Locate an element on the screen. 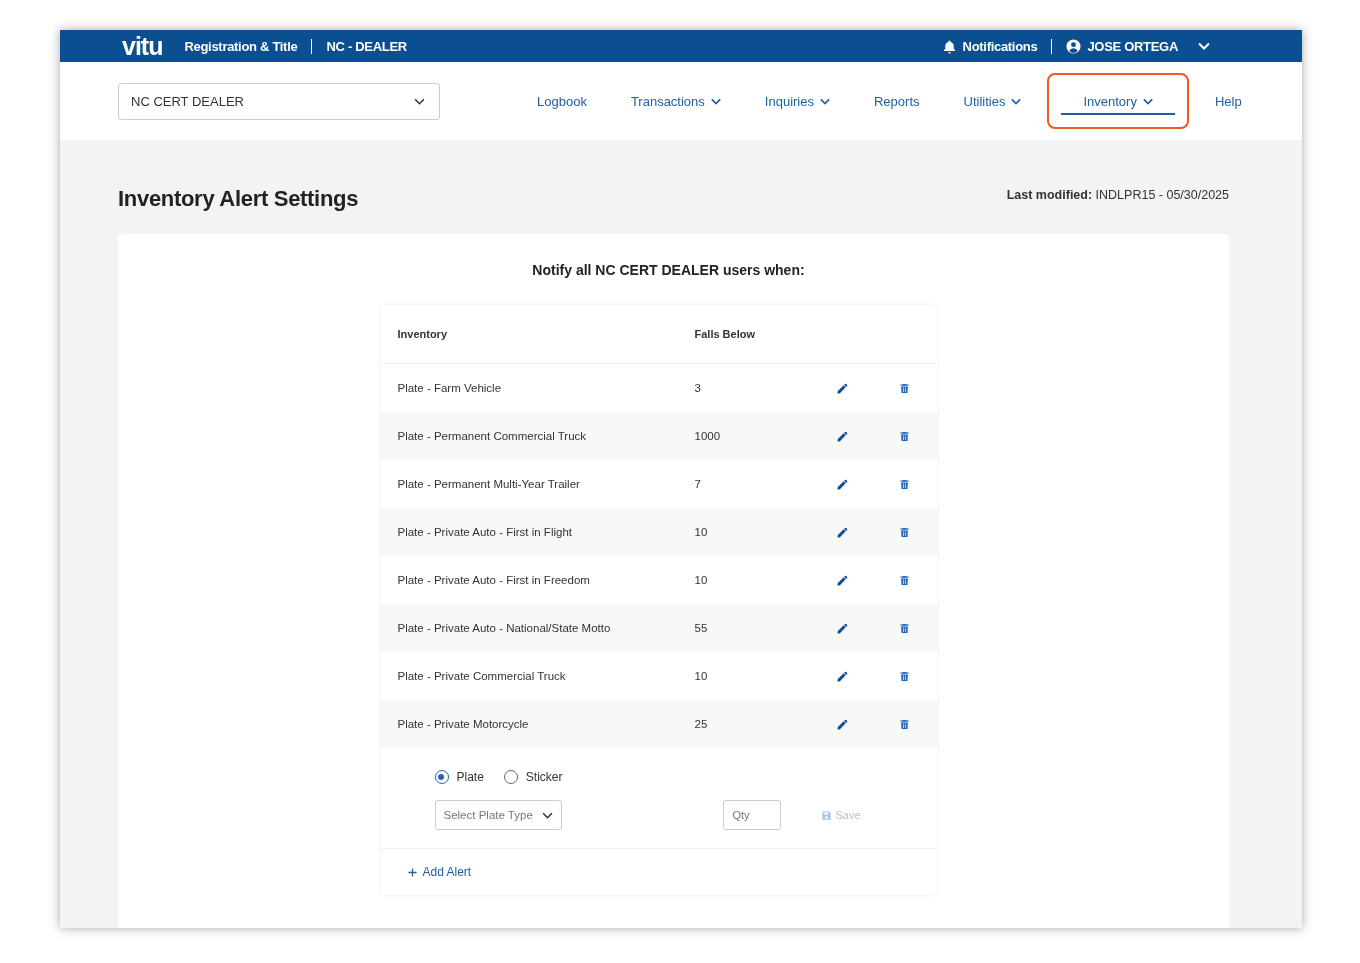 The width and height of the screenshot is (1360, 963). nav-link: Help is located at coordinates (1228, 101).